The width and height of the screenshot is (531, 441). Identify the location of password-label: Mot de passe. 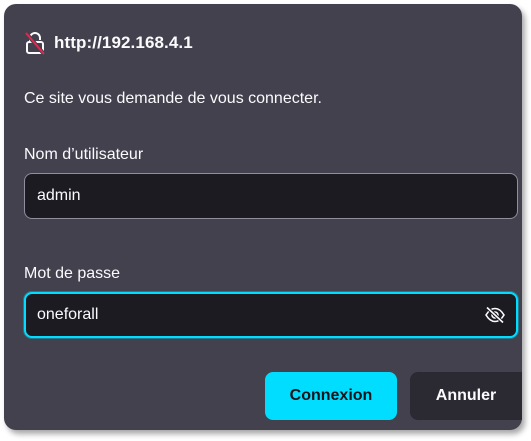
(72, 273).